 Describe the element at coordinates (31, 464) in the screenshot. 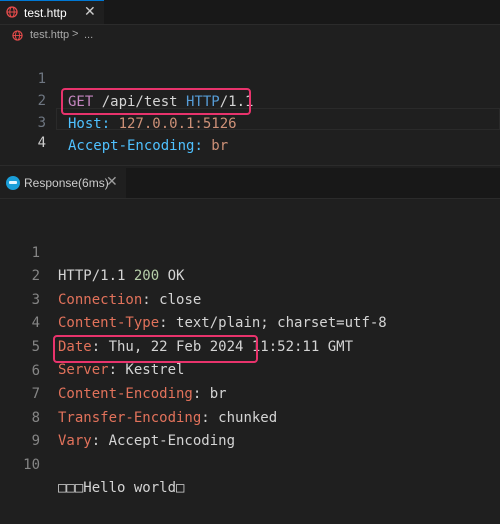

I see `line-number: 10` at that location.